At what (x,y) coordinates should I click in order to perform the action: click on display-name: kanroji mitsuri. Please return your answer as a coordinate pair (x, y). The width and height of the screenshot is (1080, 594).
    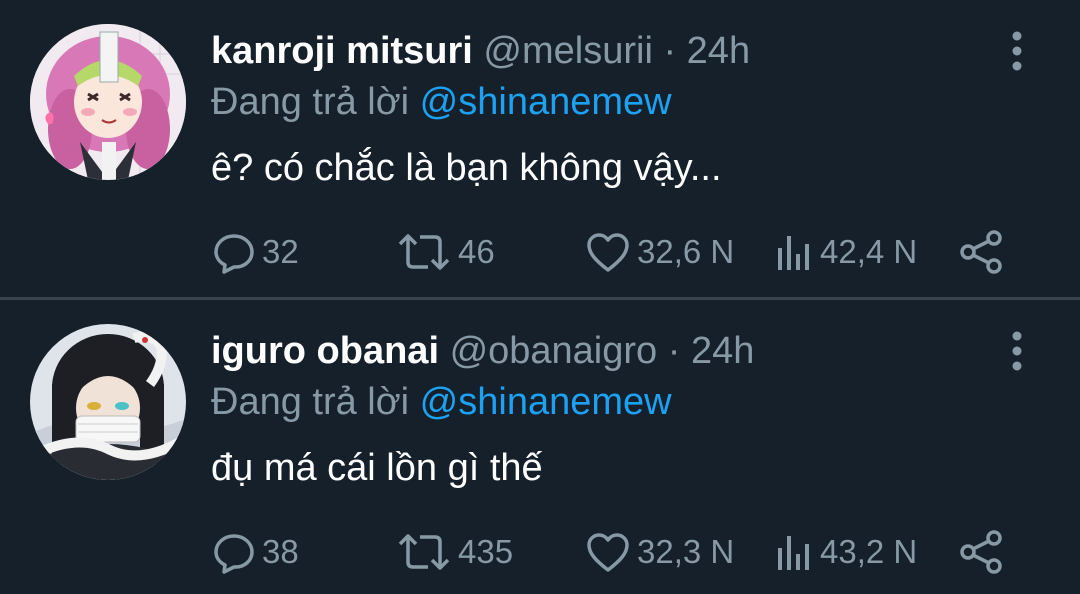
    Looking at the image, I should click on (342, 51).